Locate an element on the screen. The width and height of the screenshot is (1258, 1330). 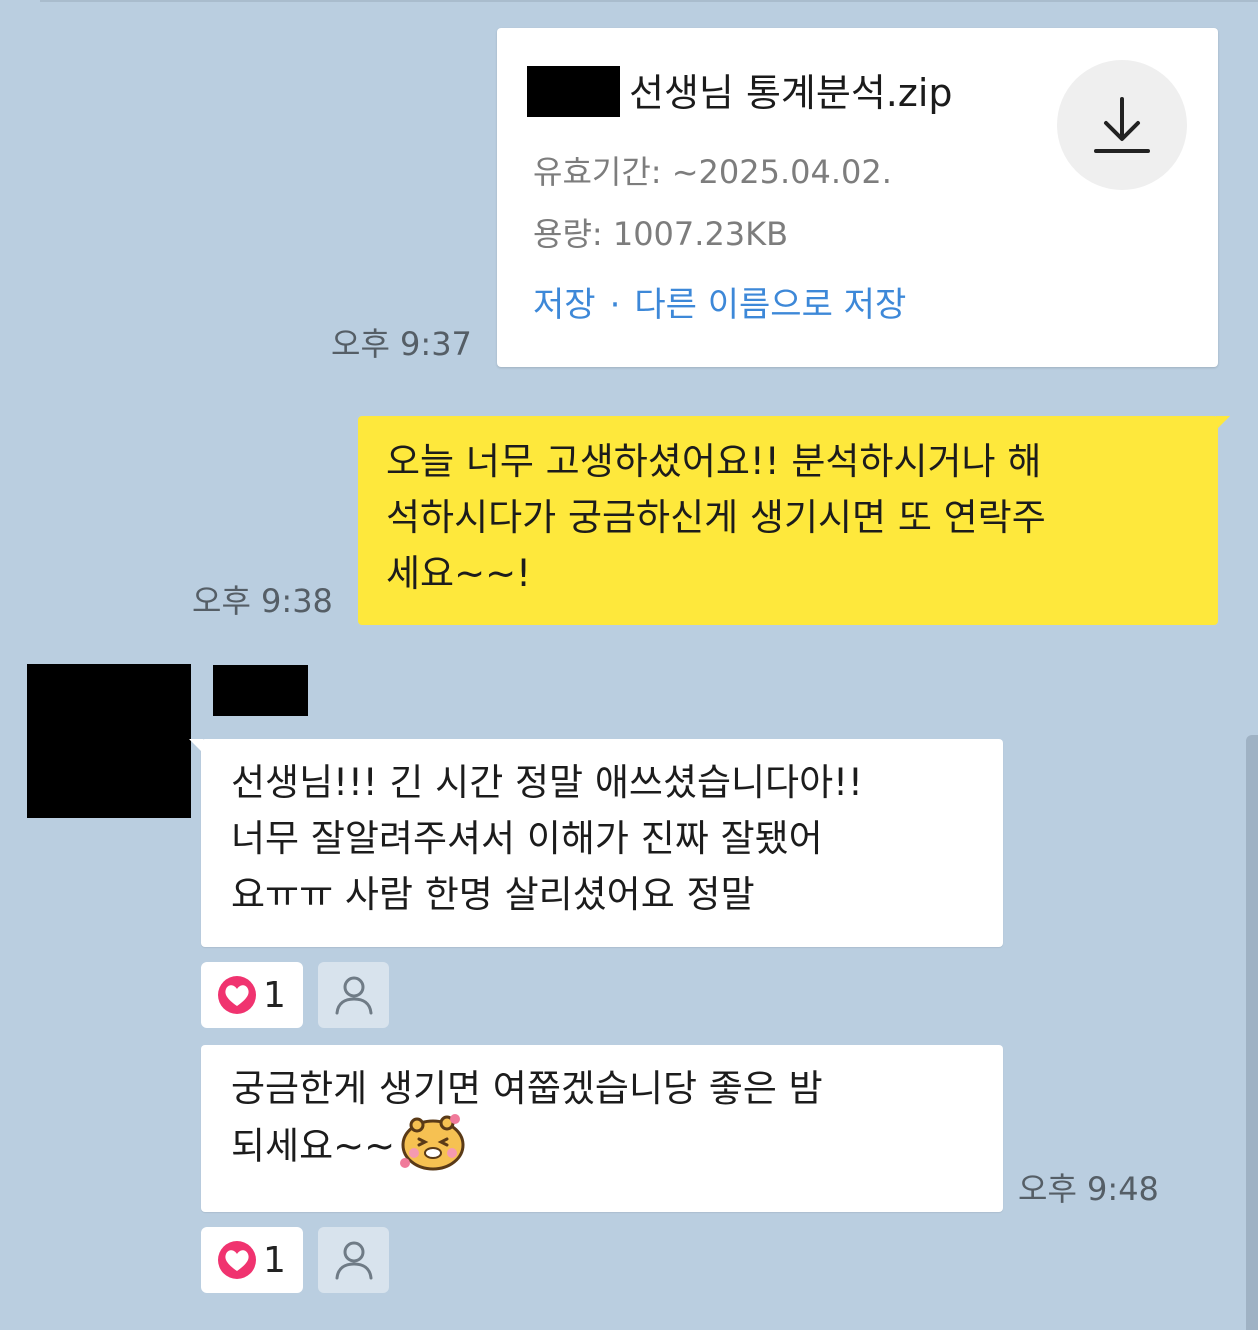
sender-name is located at coordinates (260, 690).